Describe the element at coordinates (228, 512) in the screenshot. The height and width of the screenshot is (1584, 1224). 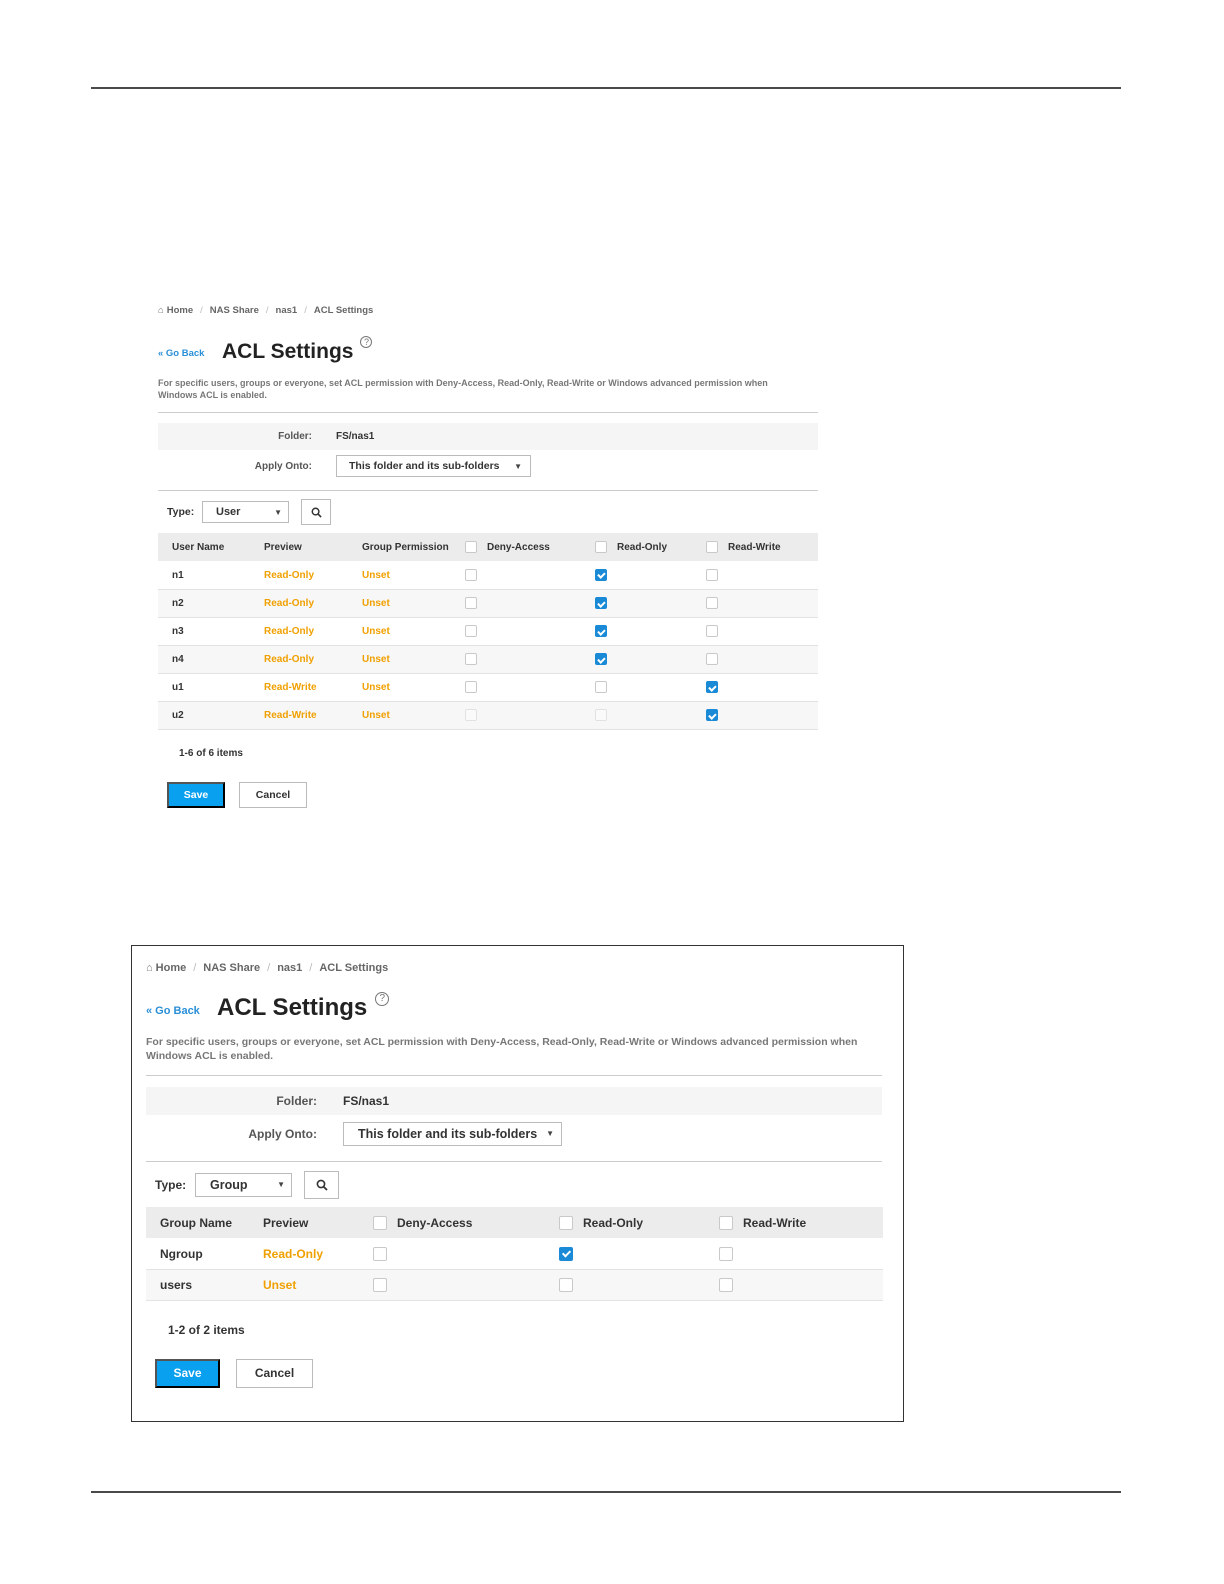
I see `type-value: User` at that location.